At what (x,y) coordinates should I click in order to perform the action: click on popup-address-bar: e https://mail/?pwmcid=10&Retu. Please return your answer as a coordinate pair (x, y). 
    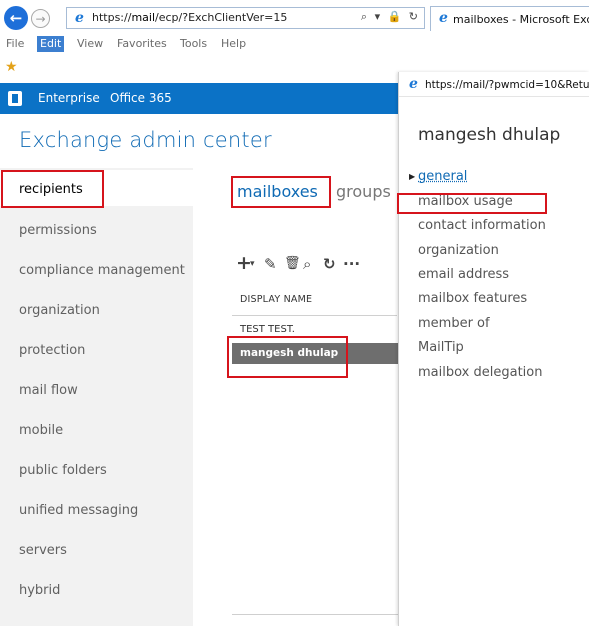
    Looking at the image, I should click on (494, 84).